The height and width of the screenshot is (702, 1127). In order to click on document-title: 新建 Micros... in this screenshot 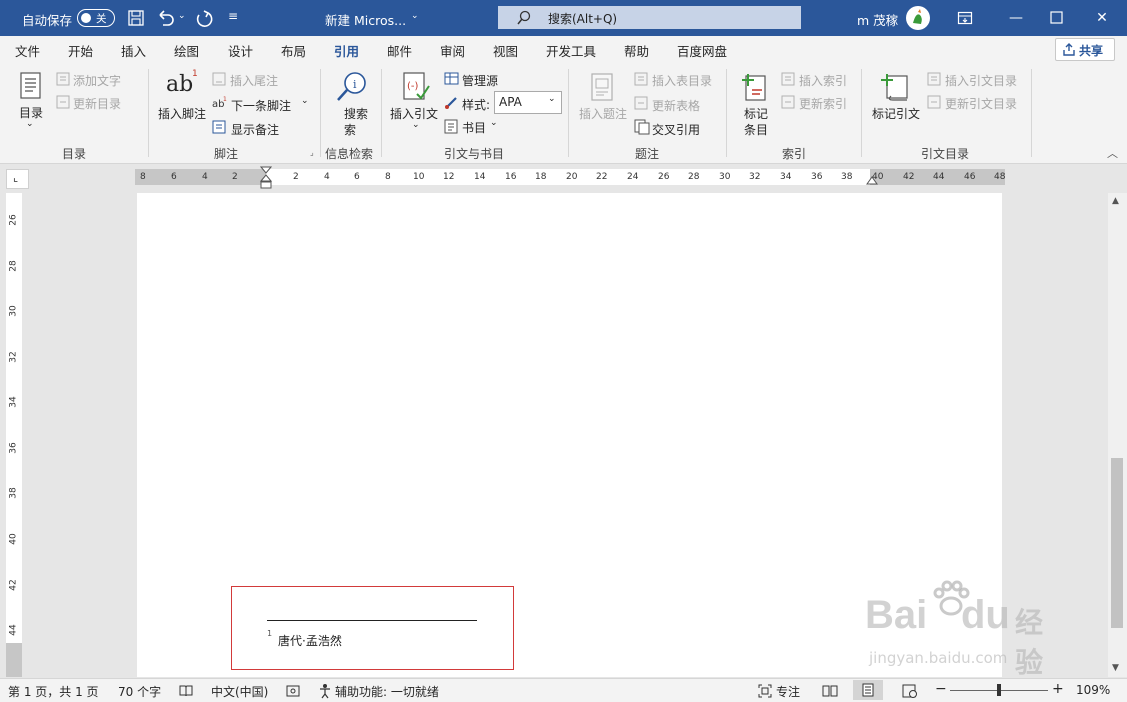, I will do `click(365, 19)`.